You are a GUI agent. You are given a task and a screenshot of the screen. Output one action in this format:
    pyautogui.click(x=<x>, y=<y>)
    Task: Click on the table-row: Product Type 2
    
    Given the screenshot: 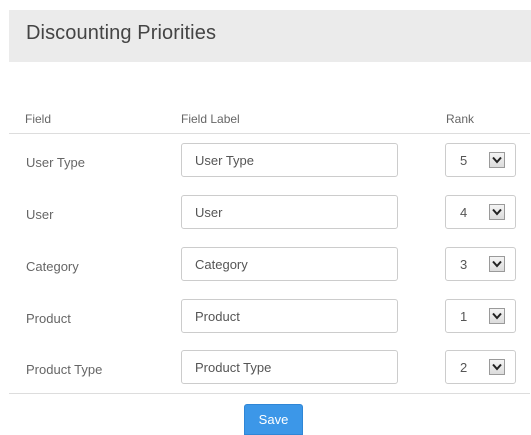 What is the action you would take?
    pyautogui.click(x=265, y=370)
    